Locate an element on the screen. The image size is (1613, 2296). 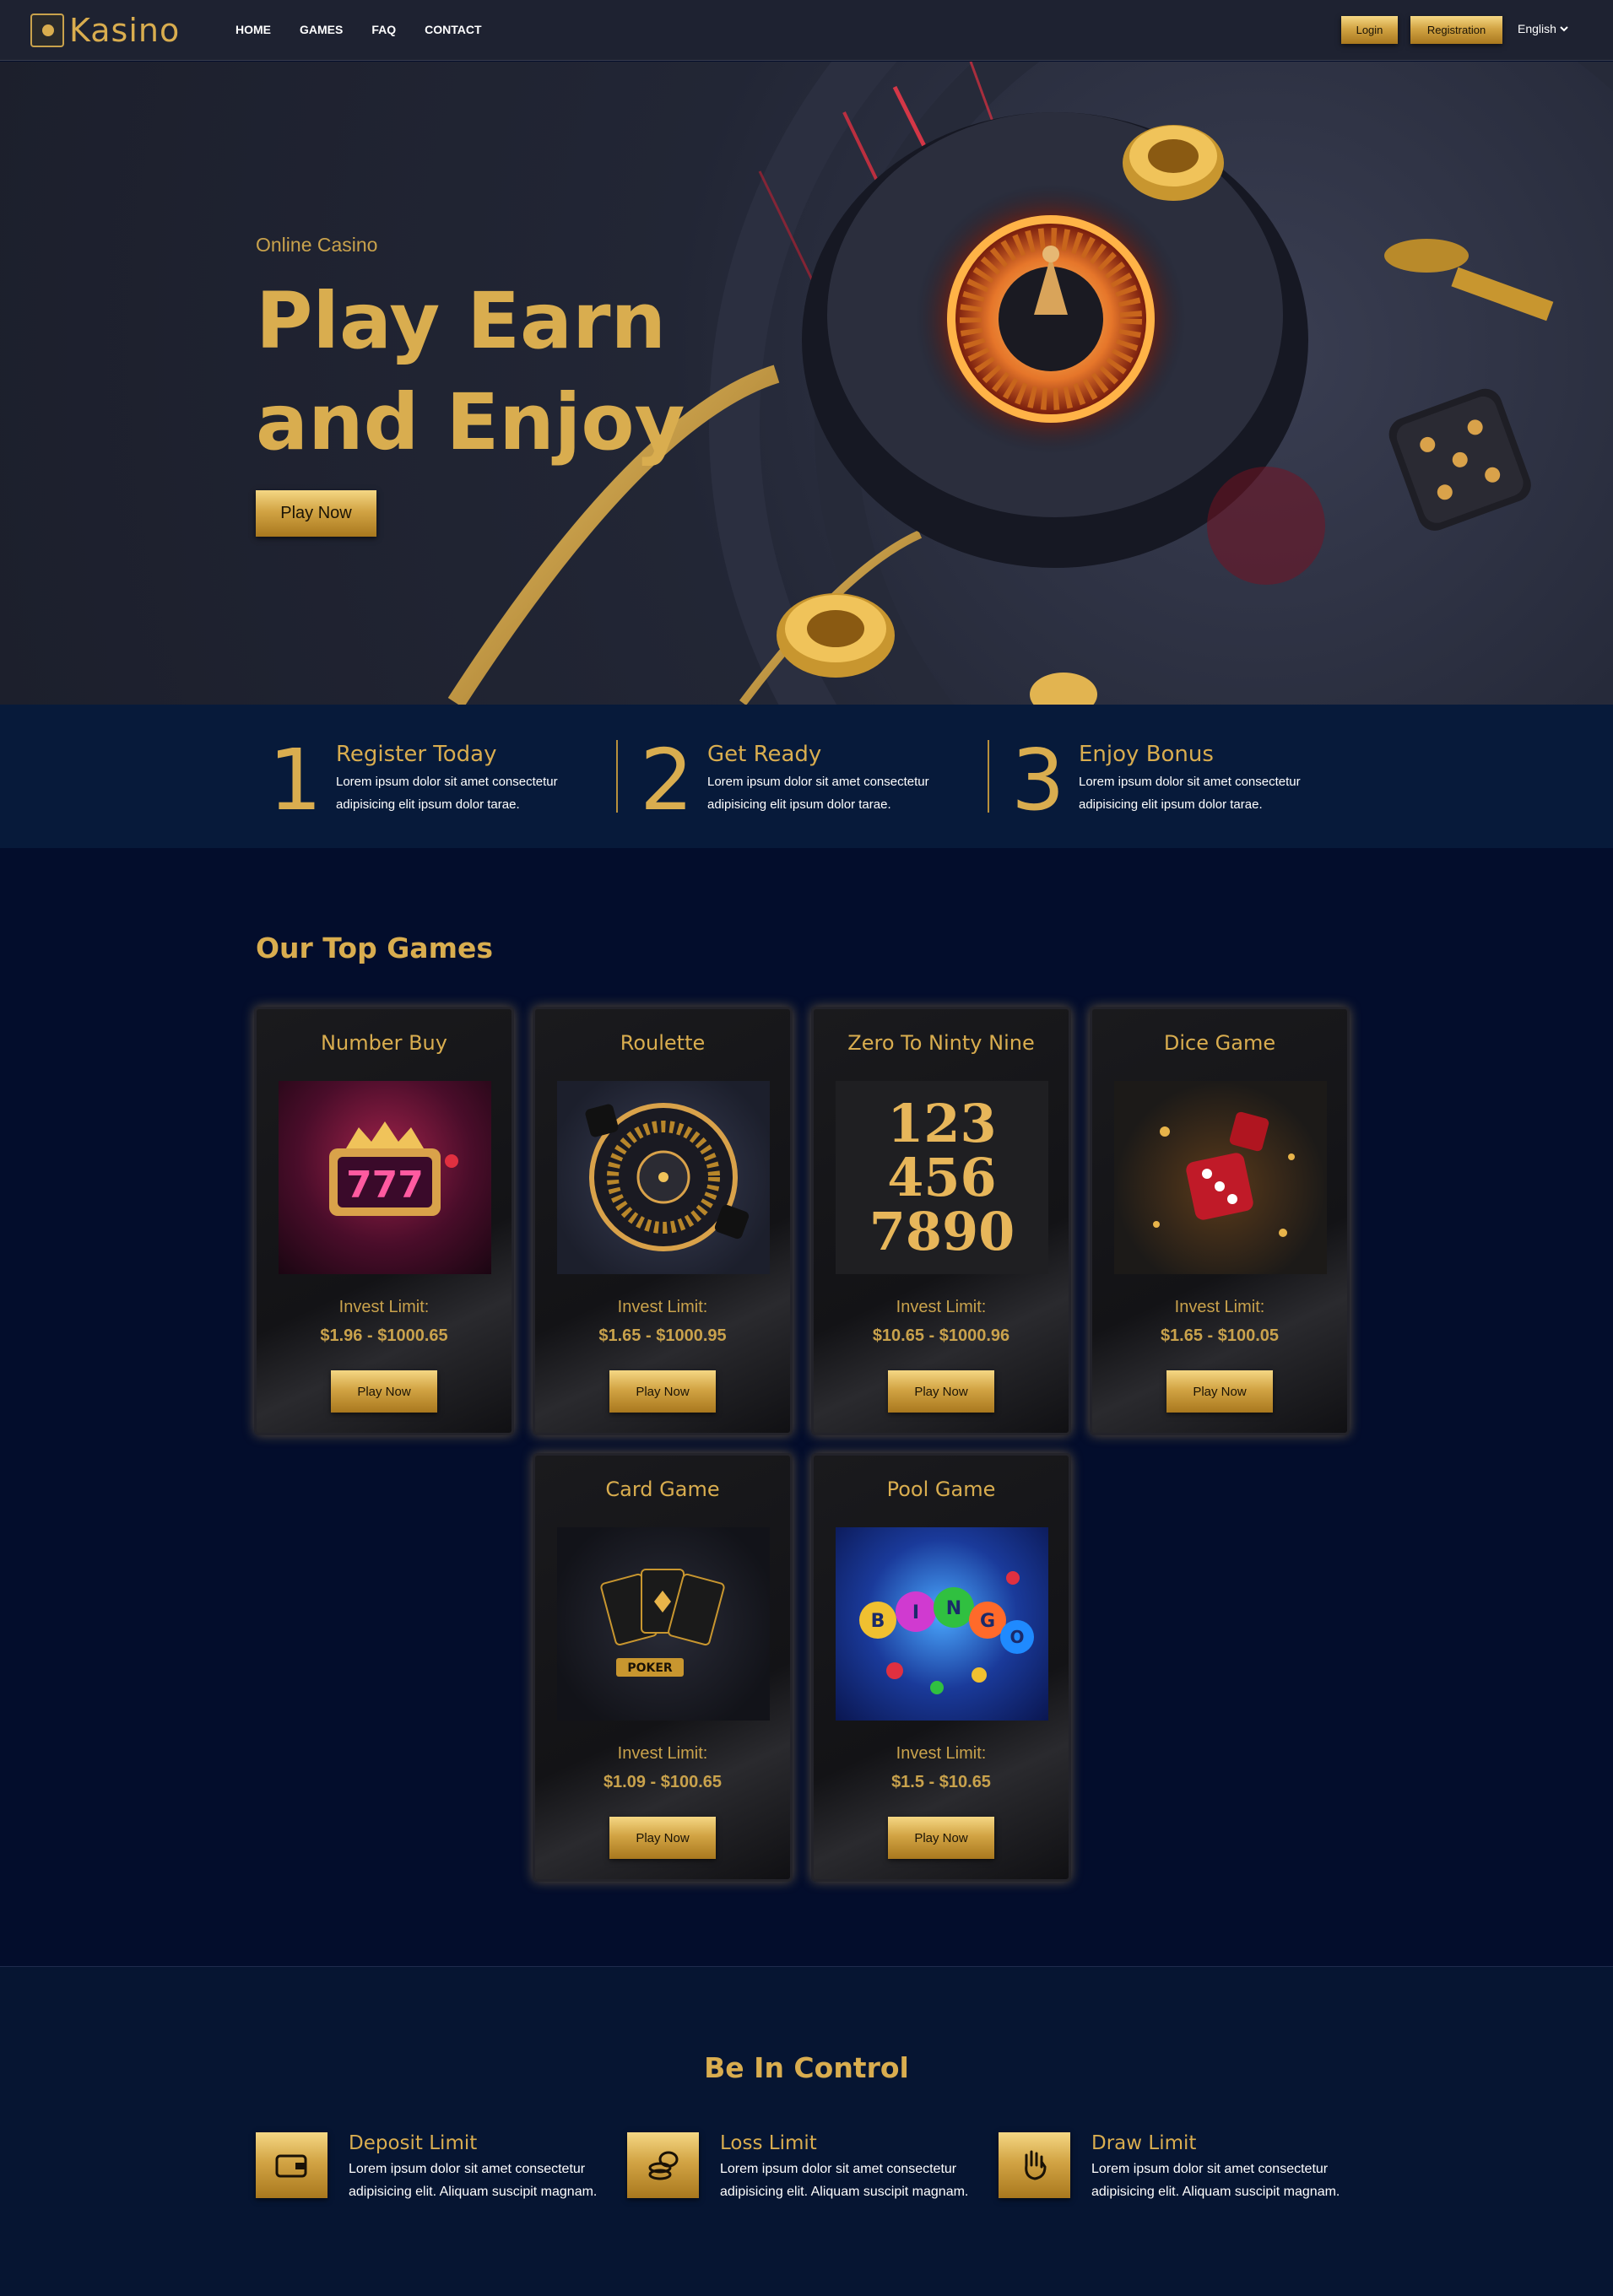
bingo-letter: N is located at coordinates (953, 1608).